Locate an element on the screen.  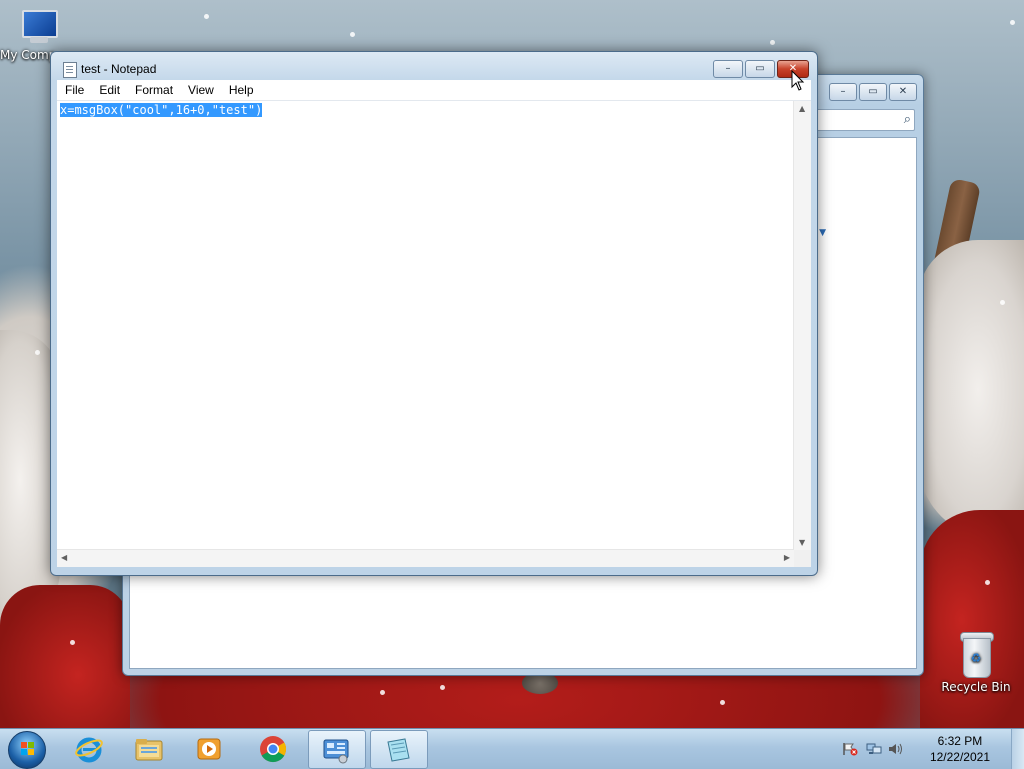
taskbar-internet-explorer is located at coordinates (90, 748).